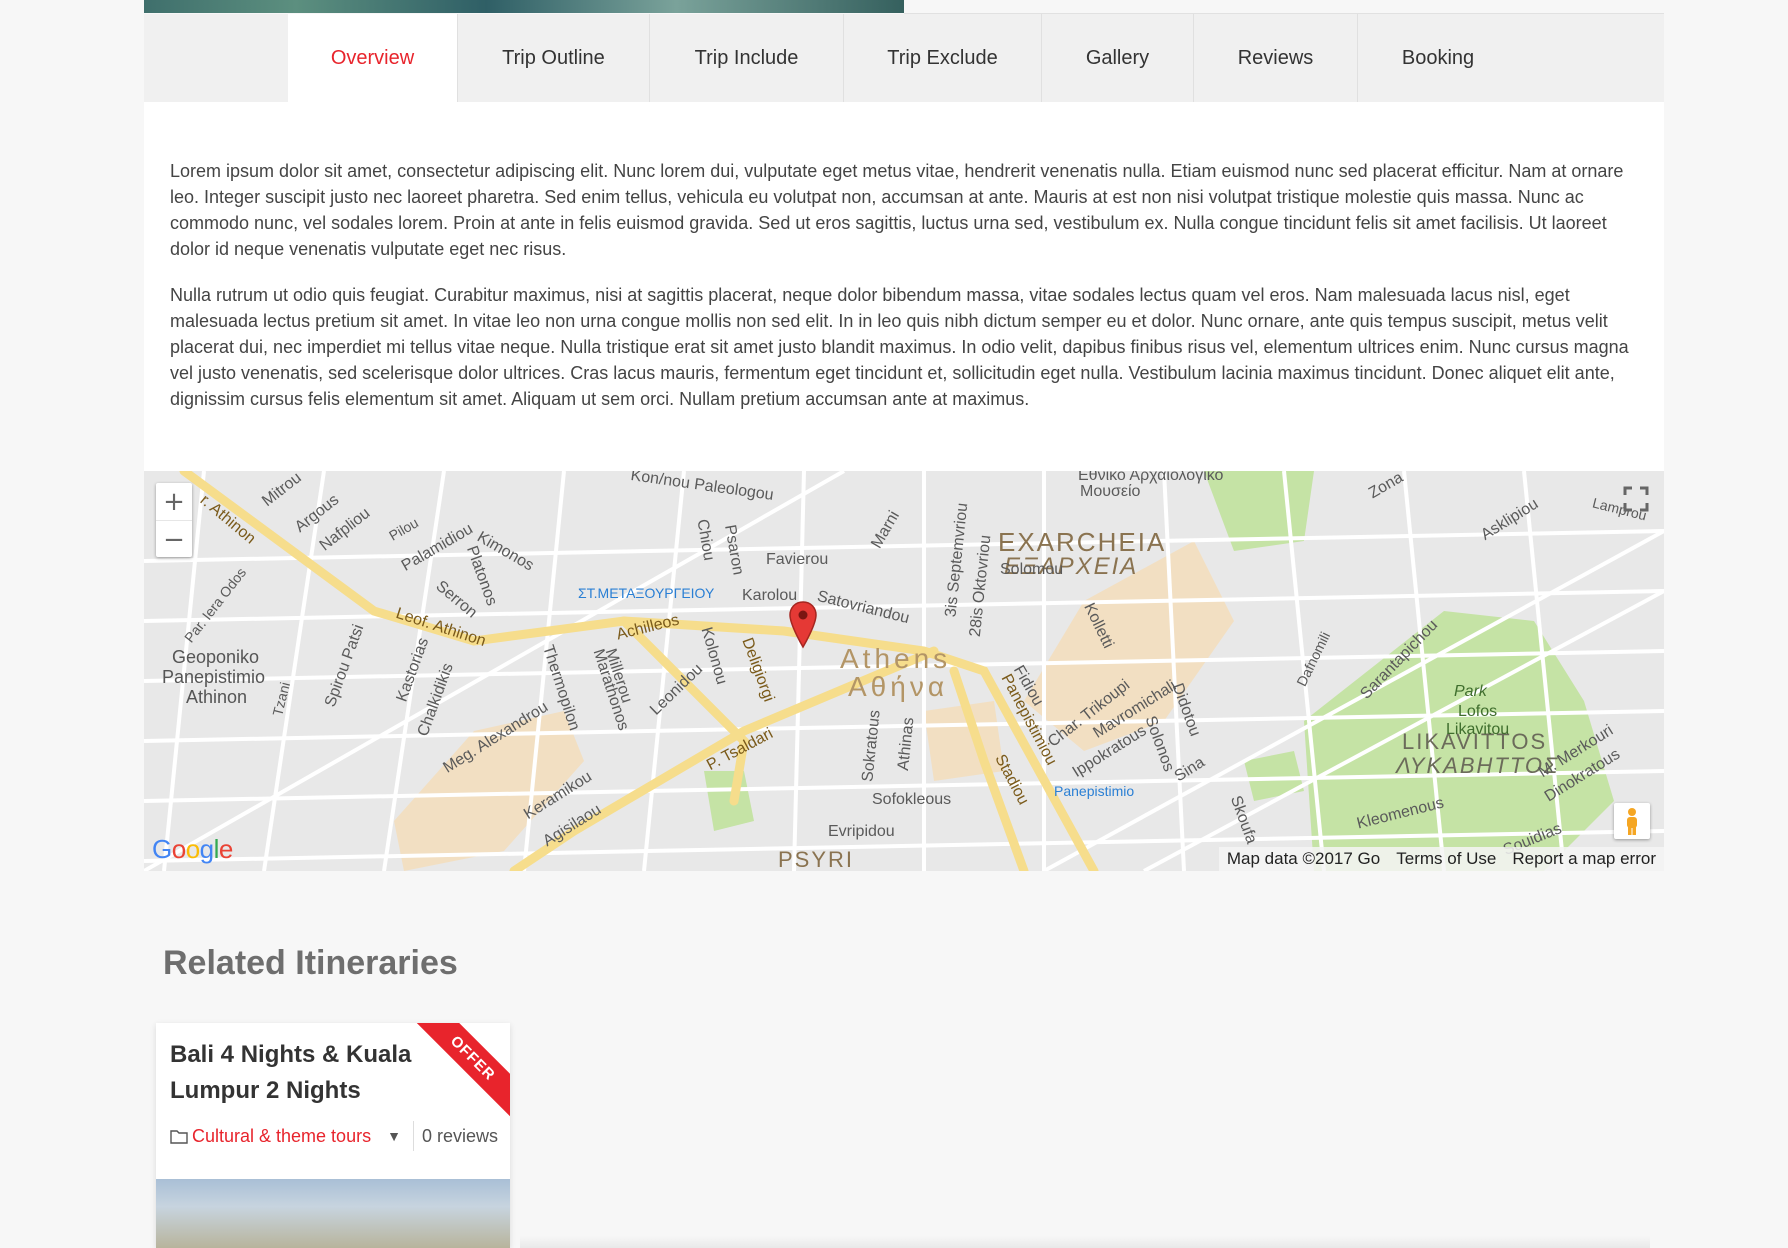 The height and width of the screenshot is (1248, 1788). What do you see at coordinates (554, 58) in the screenshot?
I see `tab-trip-outline: Trip Outline` at bounding box center [554, 58].